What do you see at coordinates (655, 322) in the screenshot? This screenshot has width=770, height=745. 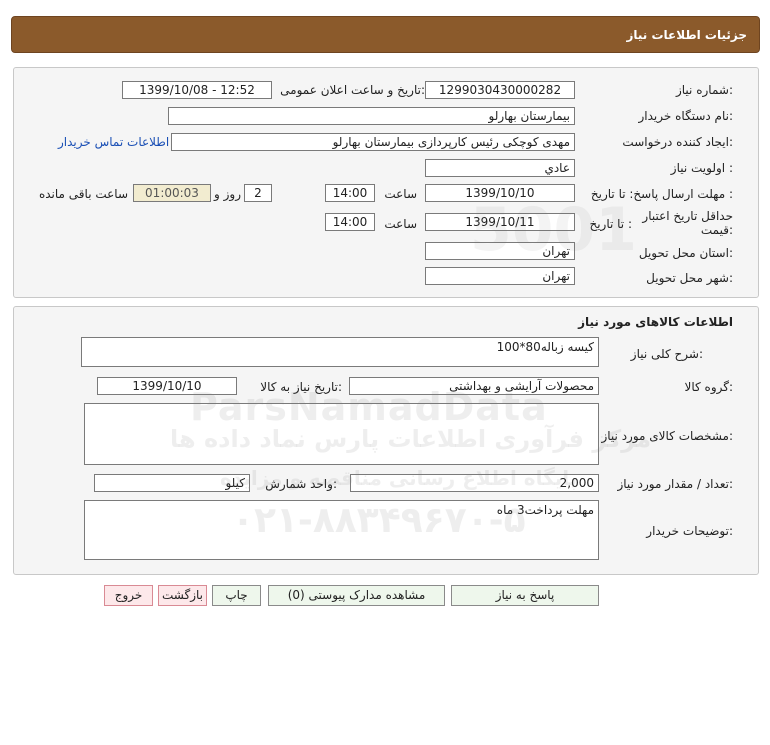 I see `goods-section-title: اطلاعات کالاهای مورد نیاز` at bounding box center [655, 322].